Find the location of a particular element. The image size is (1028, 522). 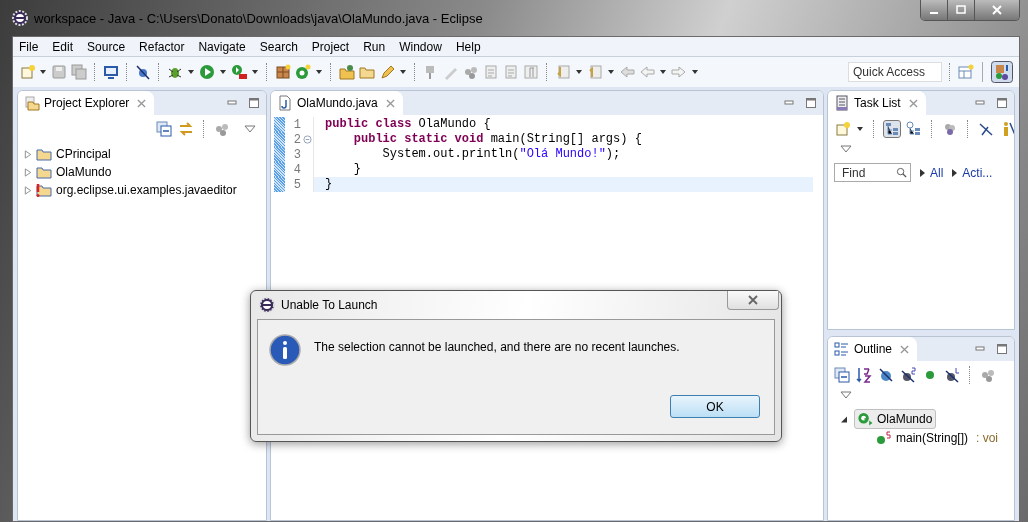

sort-icon is located at coordinates (864, 375).